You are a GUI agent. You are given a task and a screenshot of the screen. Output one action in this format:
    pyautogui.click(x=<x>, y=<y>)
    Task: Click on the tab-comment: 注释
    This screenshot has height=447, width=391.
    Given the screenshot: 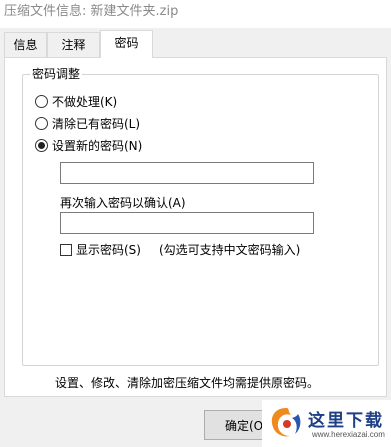 What is the action you would take?
    pyautogui.click(x=73, y=44)
    